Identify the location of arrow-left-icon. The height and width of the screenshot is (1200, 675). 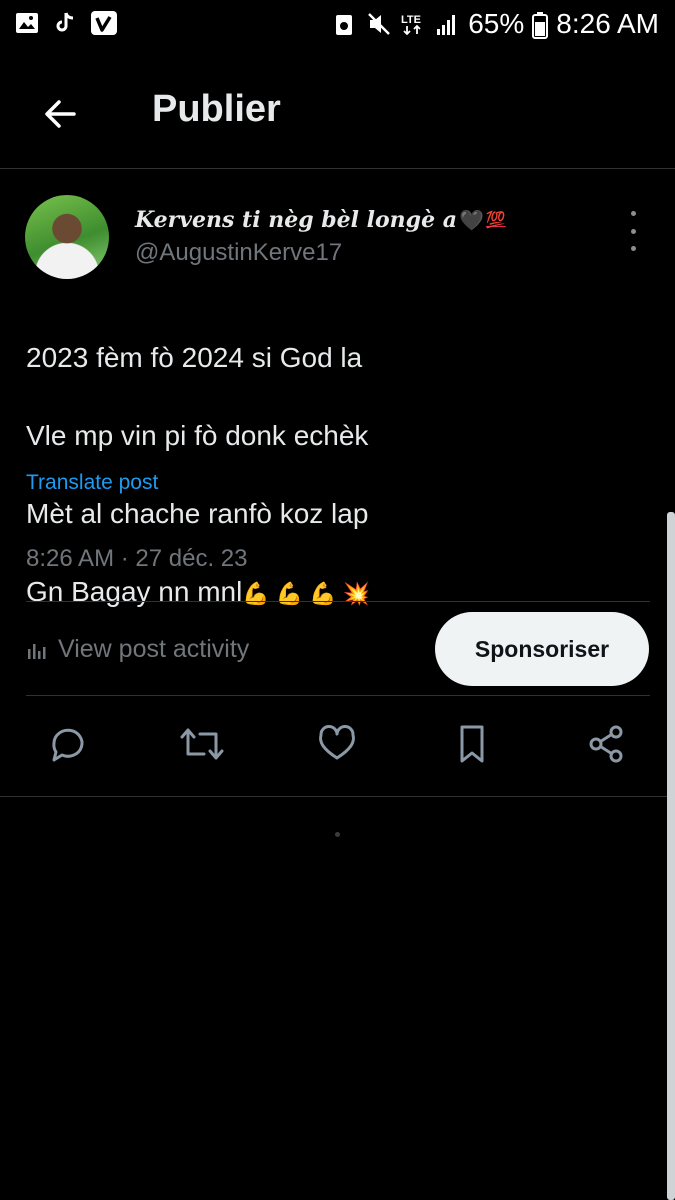
(60, 114).